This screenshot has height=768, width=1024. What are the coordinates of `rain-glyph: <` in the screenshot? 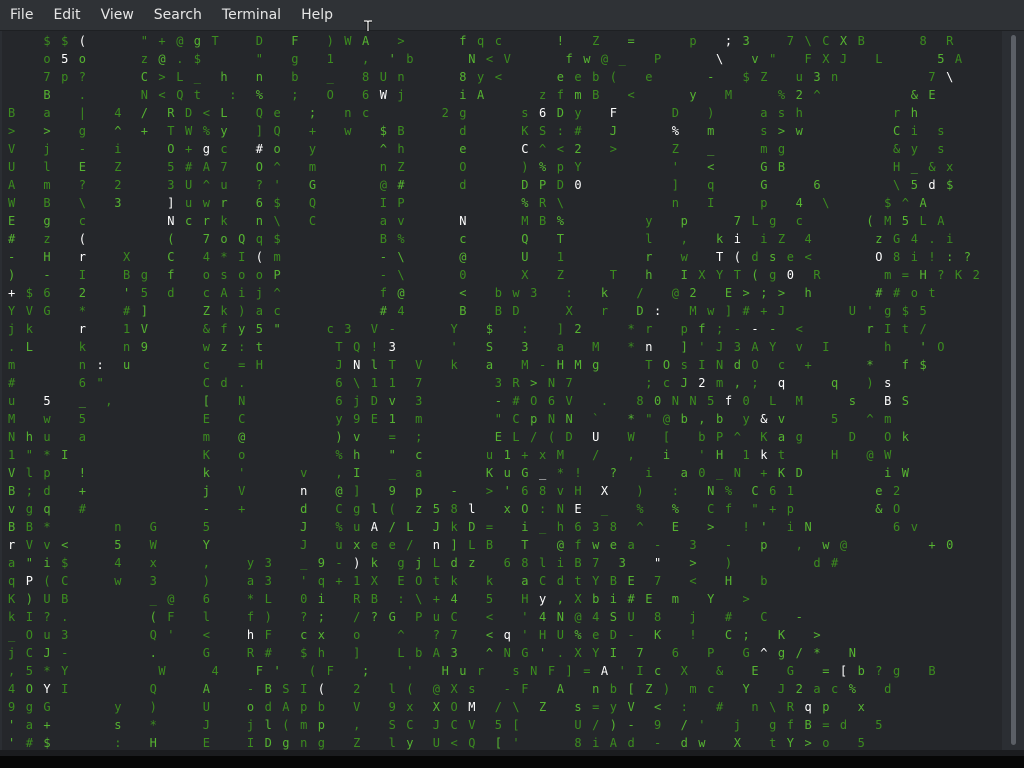 It's located at (161, 95).